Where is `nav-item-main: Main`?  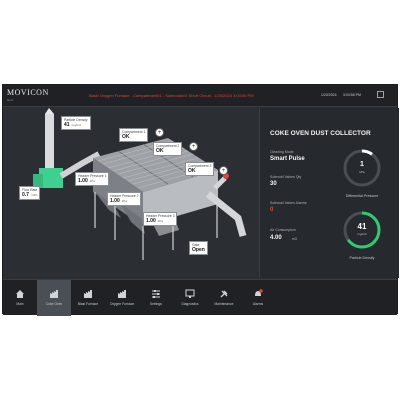 nav-item-main: Main is located at coordinates (20, 298).